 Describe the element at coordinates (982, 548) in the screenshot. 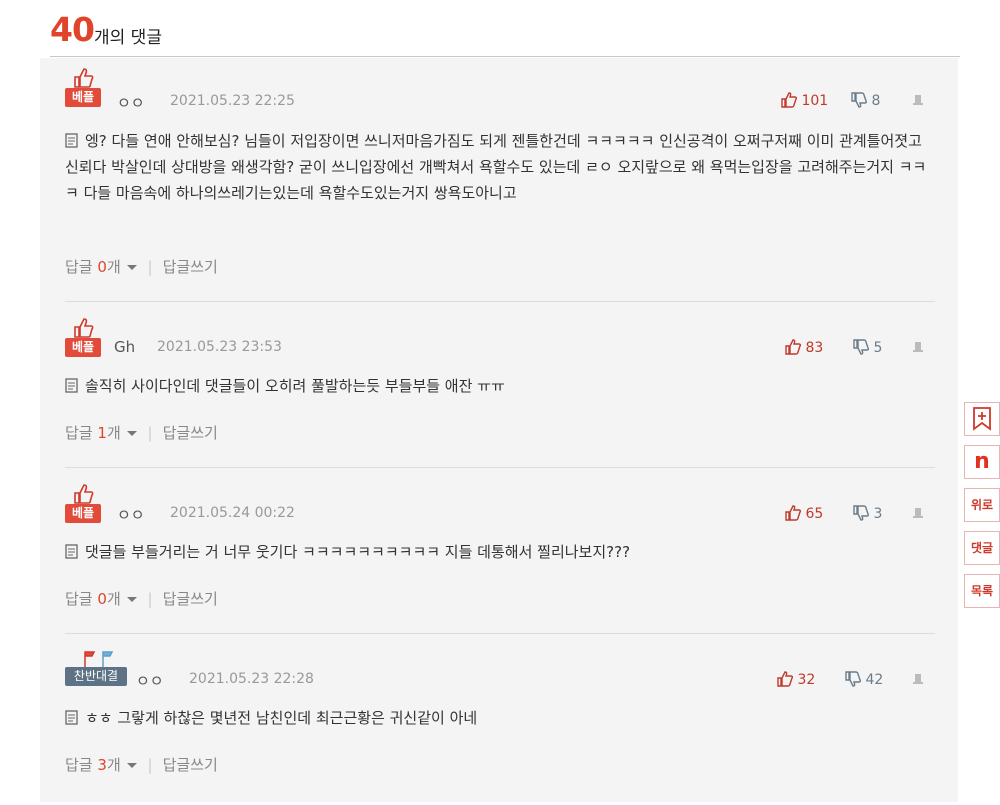

I see `go-comments-button: 댓글` at that location.